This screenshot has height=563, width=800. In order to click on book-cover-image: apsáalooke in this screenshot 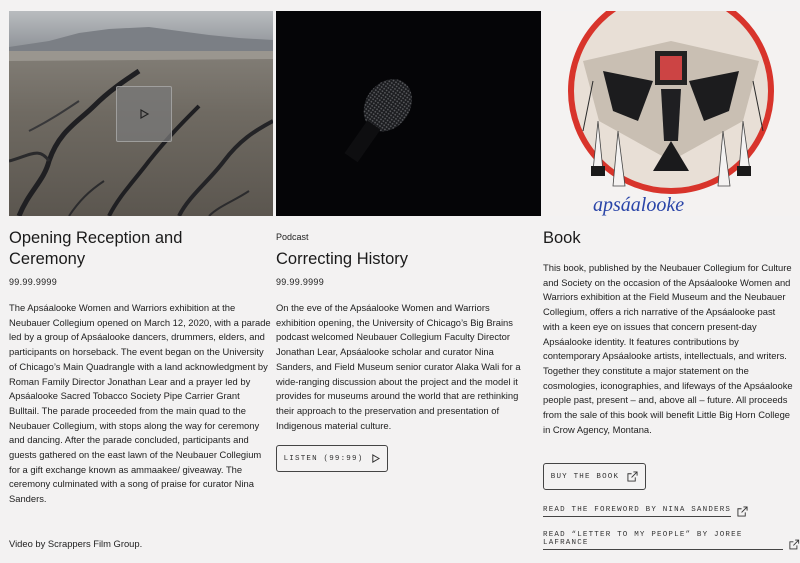, I will do `click(671, 113)`.